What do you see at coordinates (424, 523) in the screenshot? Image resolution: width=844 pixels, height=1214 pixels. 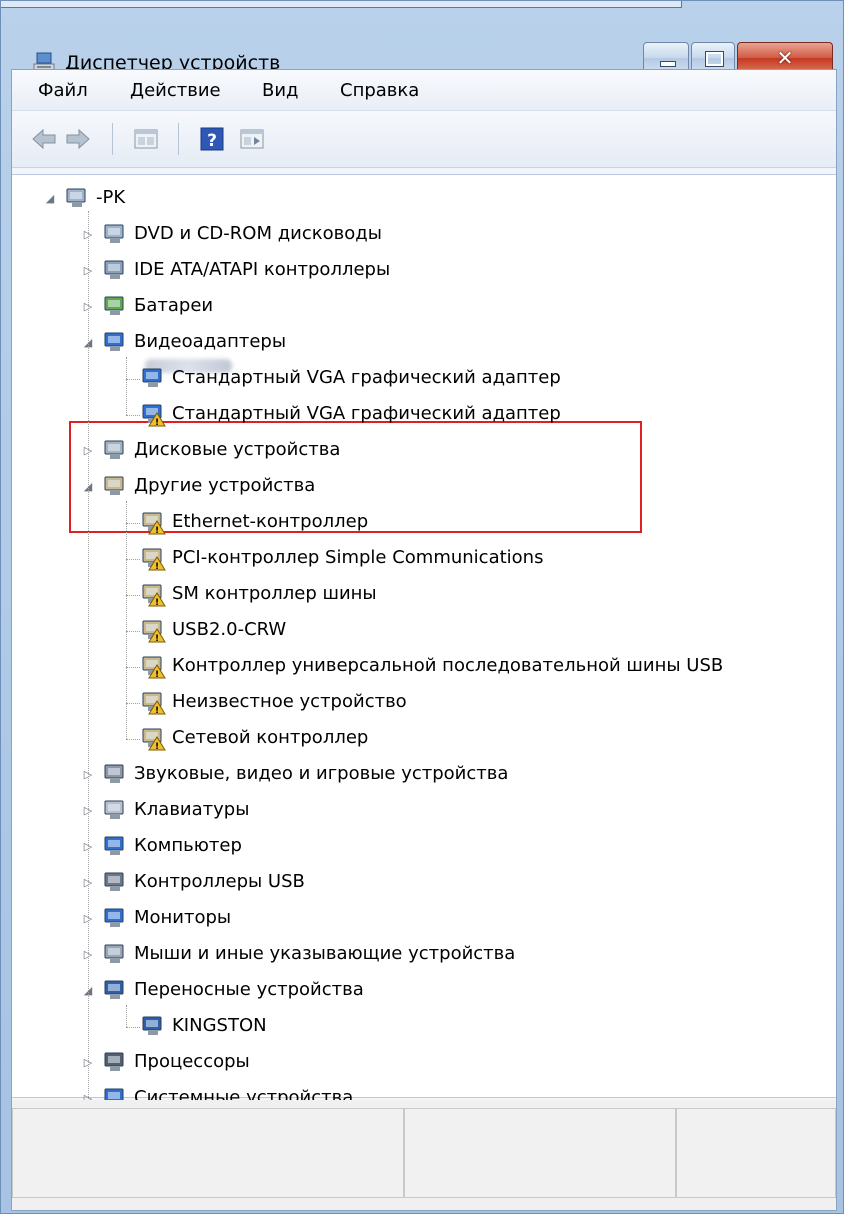 I see `tree-device-item: ! Ethernet-контроллер` at bounding box center [424, 523].